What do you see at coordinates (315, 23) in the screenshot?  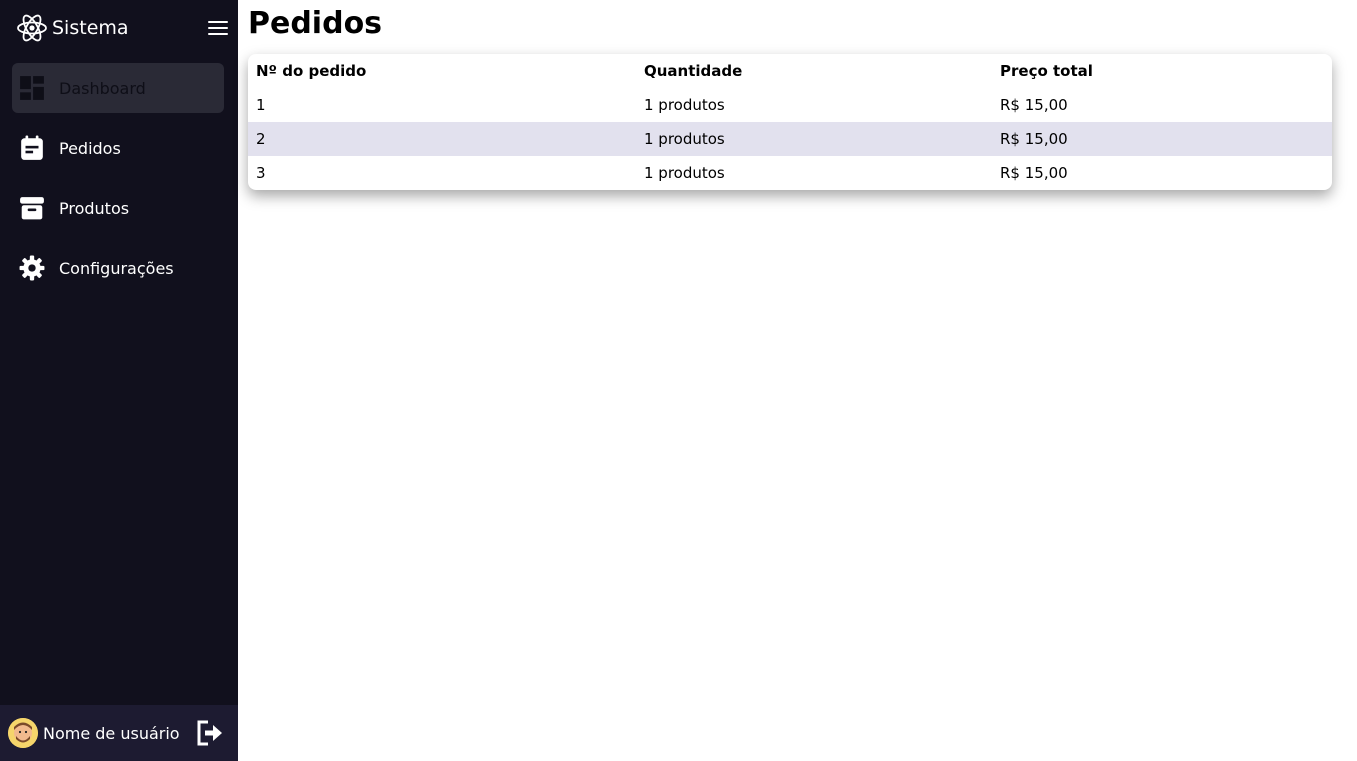 I see `page-title: Pedidos` at bounding box center [315, 23].